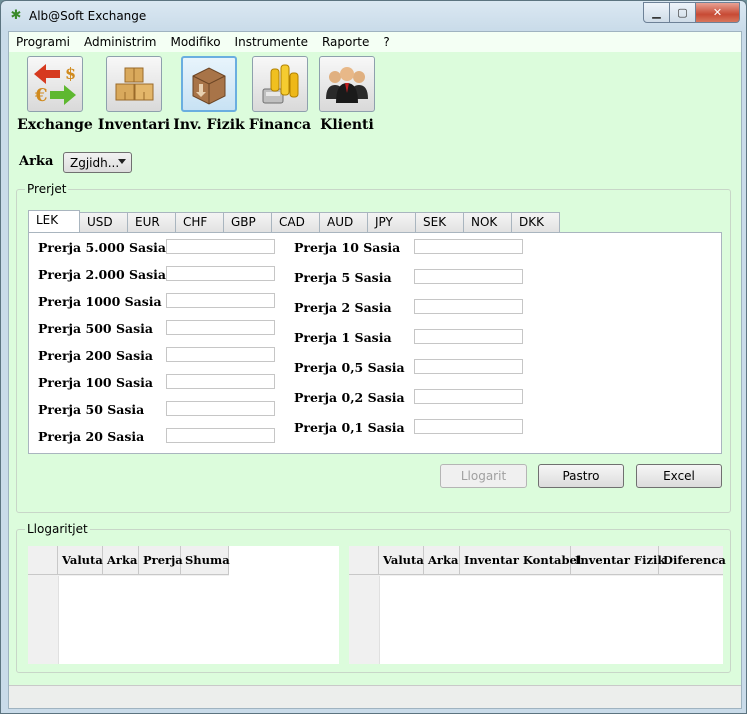  What do you see at coordinates (581, 476) in the screenshot?
I see `pastro-button: Pastro` at bounding box center [581, 476].